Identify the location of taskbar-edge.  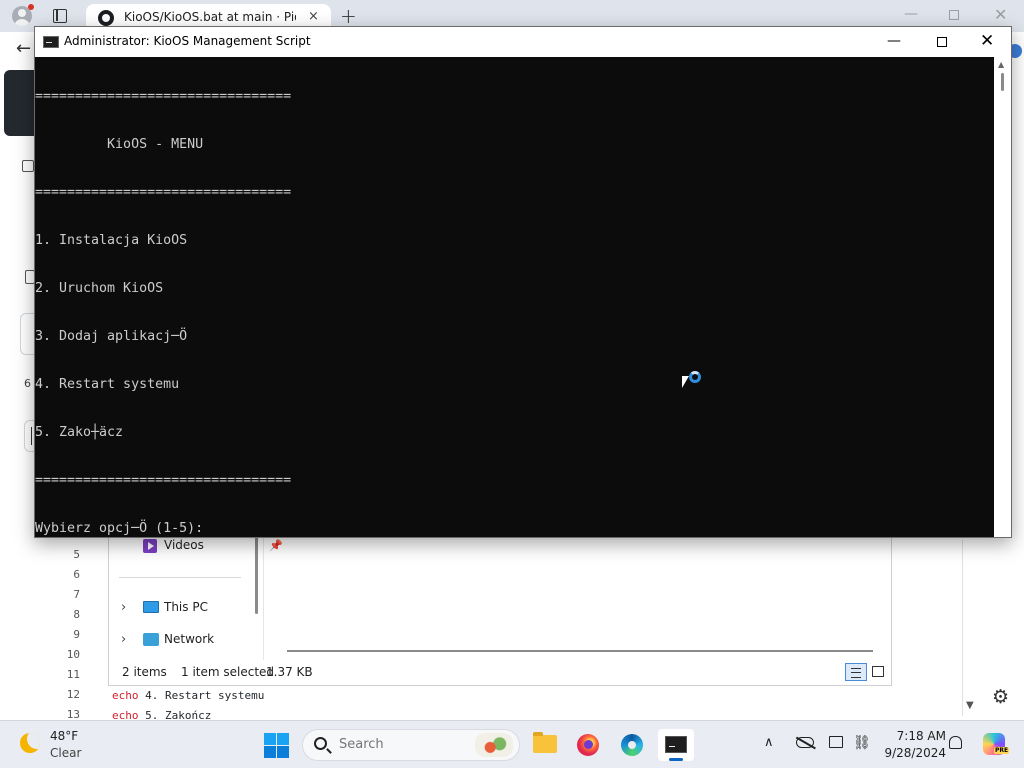
(632, 745).